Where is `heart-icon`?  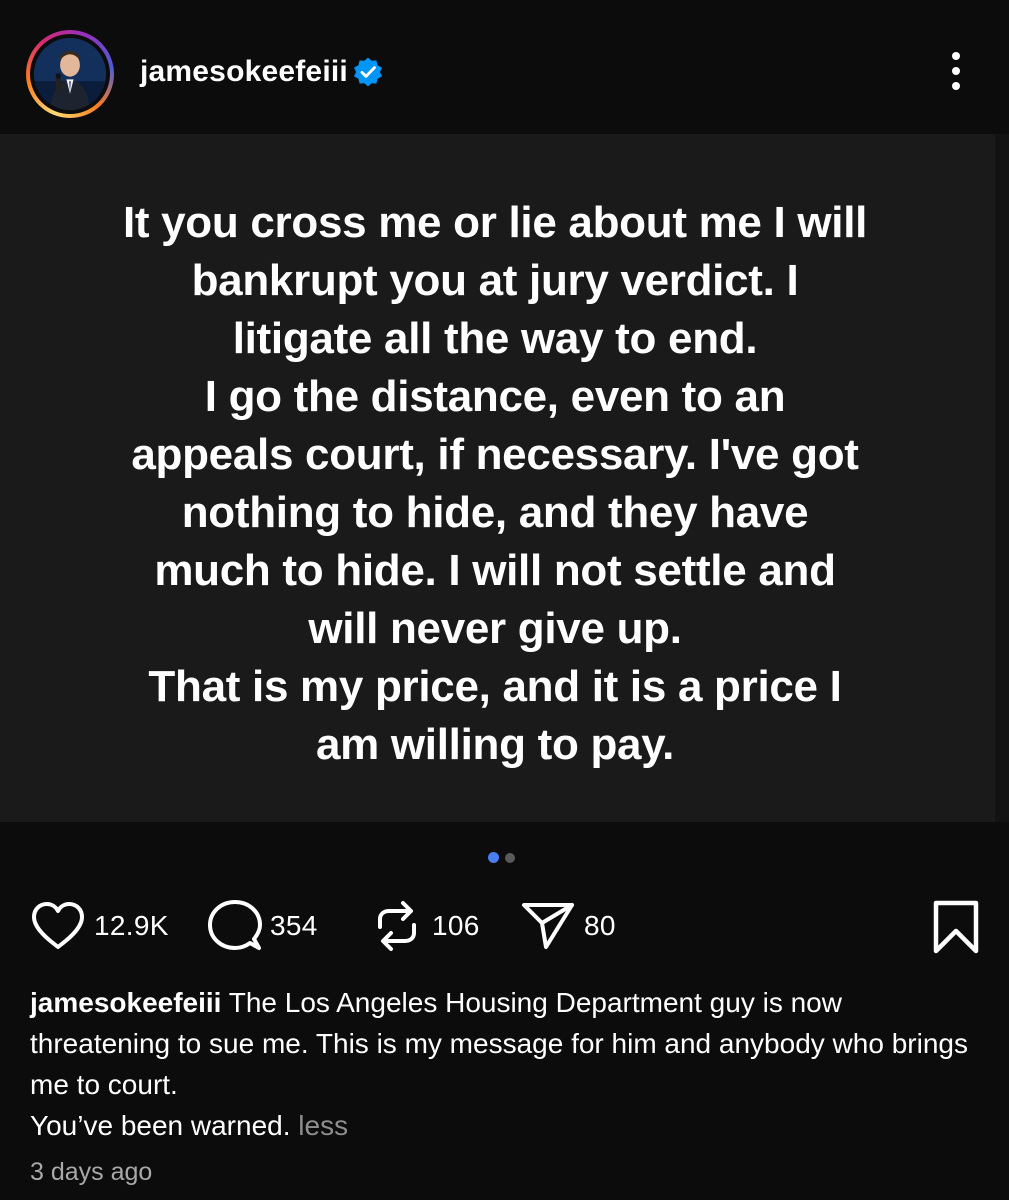
heart-icon is located at coordinates (58, 925).